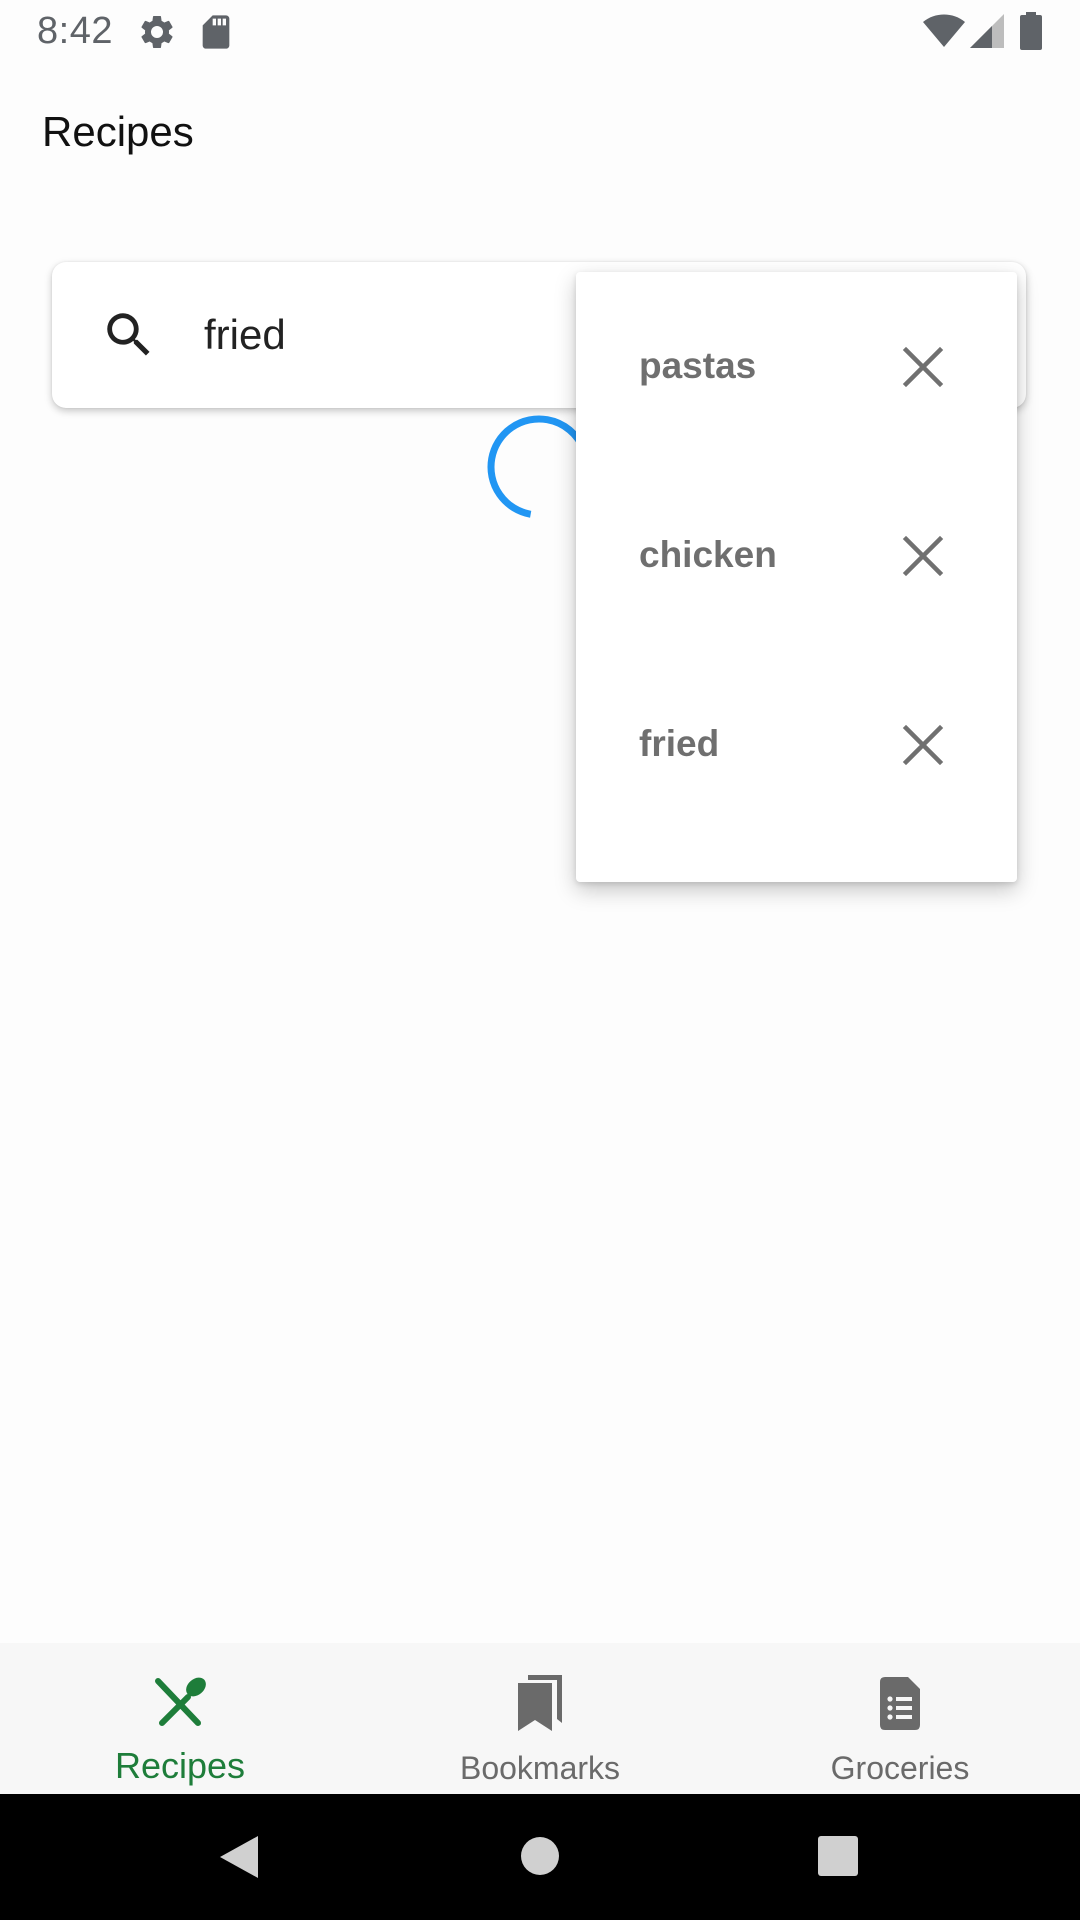 This screenshot has width=1080, height=1920. What do you see at coordinates (540, 32) in the screenshot?
I see `status-bar: 8:42` at bounding box center [540, 32].